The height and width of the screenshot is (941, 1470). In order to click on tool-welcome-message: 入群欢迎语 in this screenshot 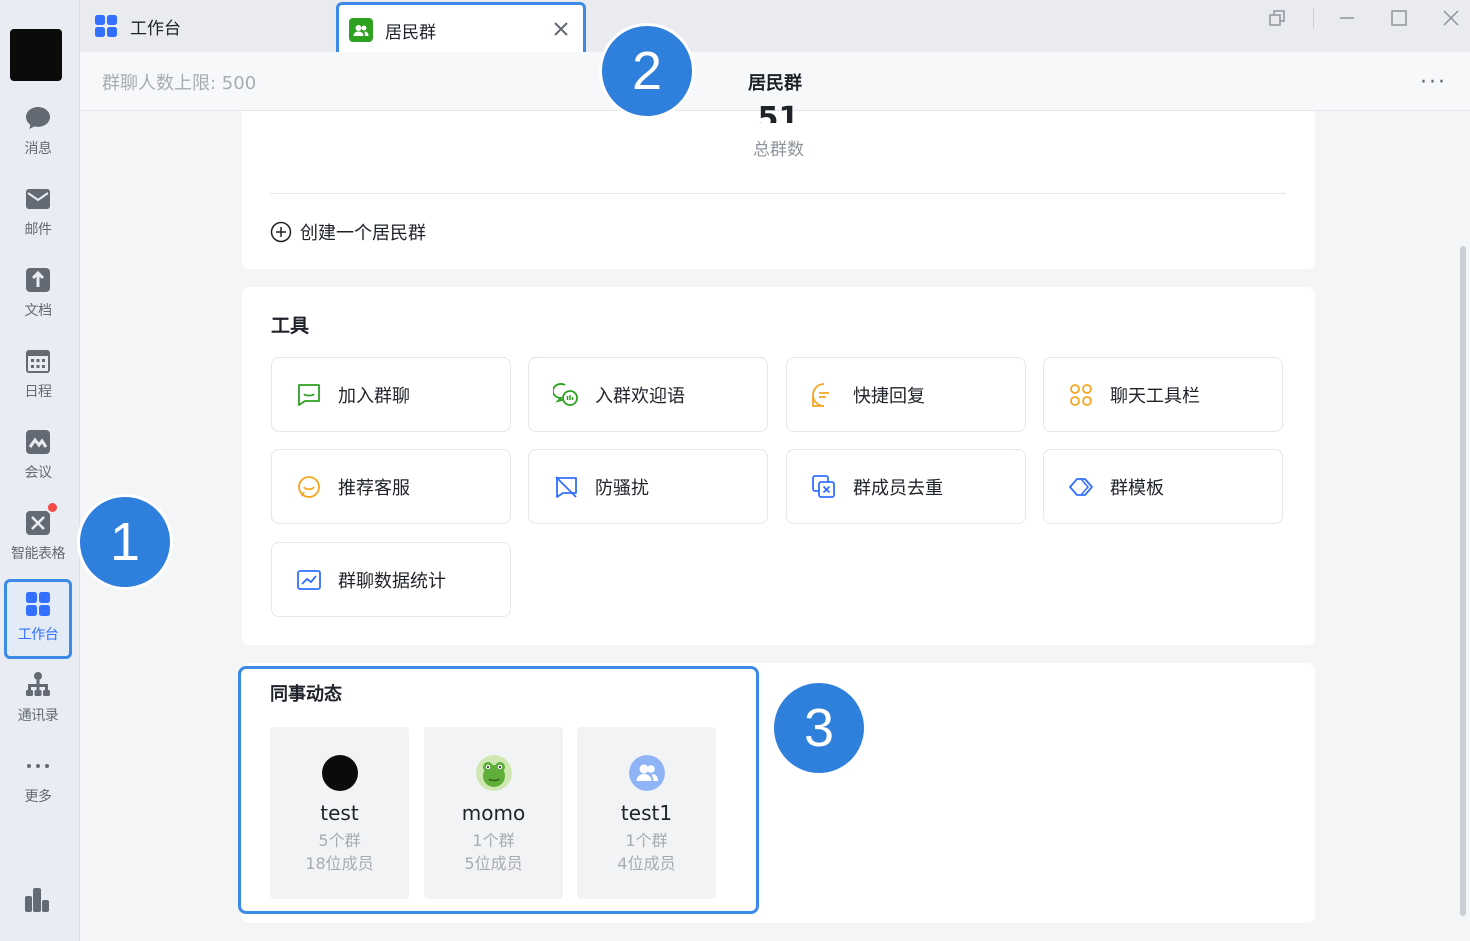, I will do `click(648, 394)`.